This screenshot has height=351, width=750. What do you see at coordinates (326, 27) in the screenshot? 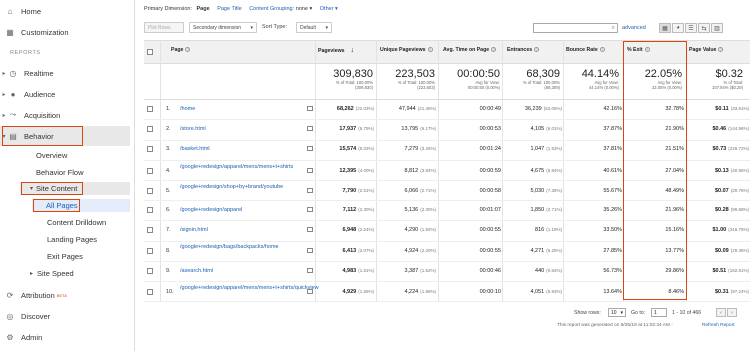
I see `chevron-down-icon: ▾` at bounding box center [326, 27].